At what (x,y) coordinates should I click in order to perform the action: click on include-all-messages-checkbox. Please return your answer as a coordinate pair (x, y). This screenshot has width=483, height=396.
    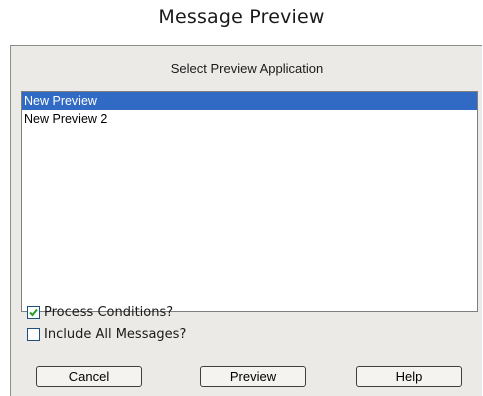
    Looking at the image, I should click on (33, 334).